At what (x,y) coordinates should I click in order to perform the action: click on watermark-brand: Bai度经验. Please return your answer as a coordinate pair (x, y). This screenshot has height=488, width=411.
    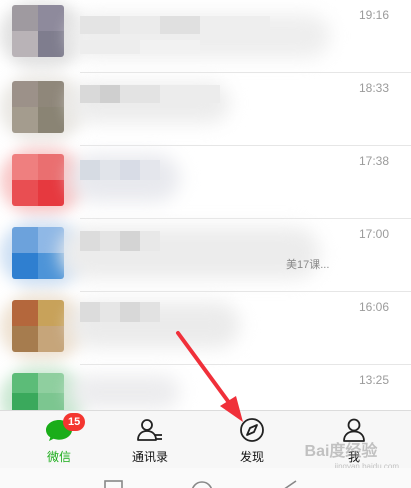
    Looking at the image, I should click on (341, 451).